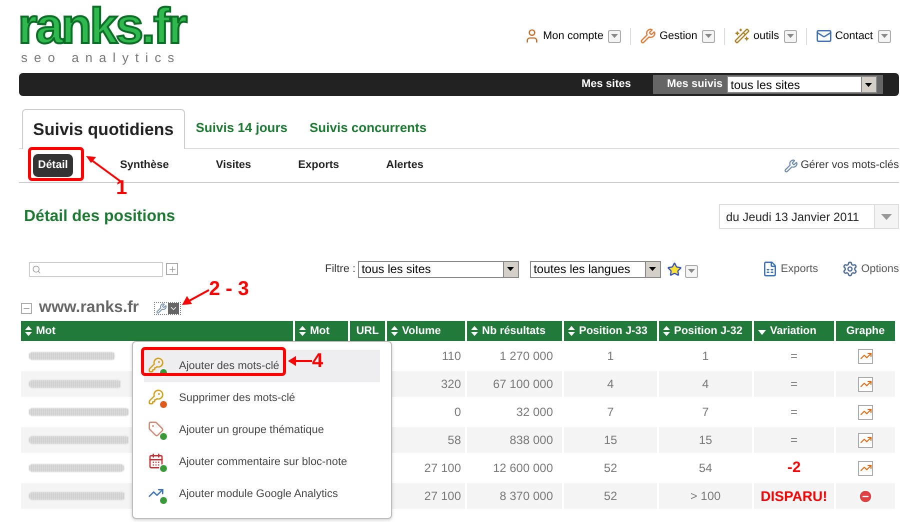 Image resolution: width=918 pixels, height=522 pixels. What do you see at coordinates (368, 128) in the screenshot?
I see `tab: Suivis concurrents` at bounding box center [368, 128].